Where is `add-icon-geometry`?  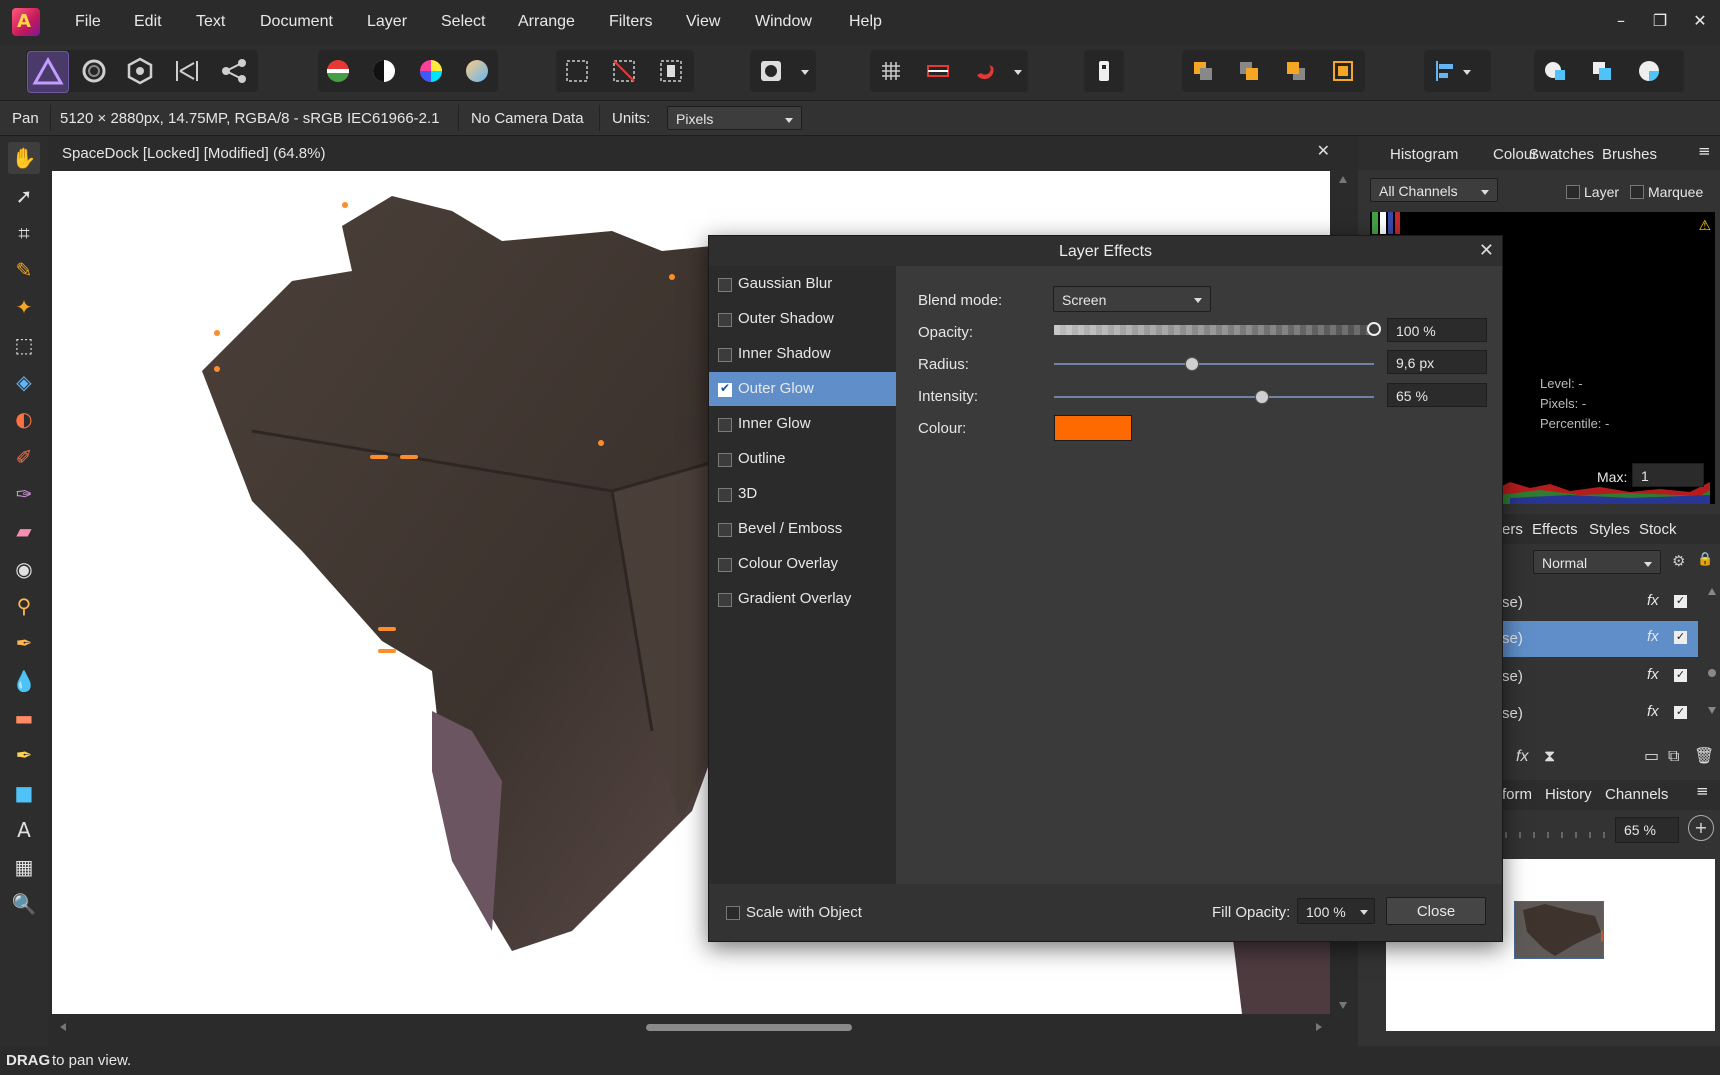 add-icon-geometry is located at coordinates (1555, 71).